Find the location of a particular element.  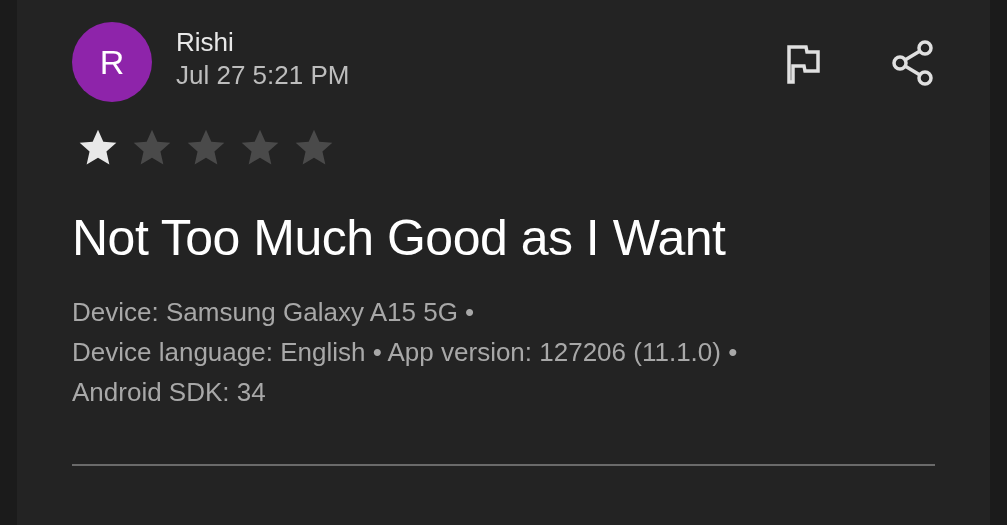

avatar: R is located at coordinates (112, 62).